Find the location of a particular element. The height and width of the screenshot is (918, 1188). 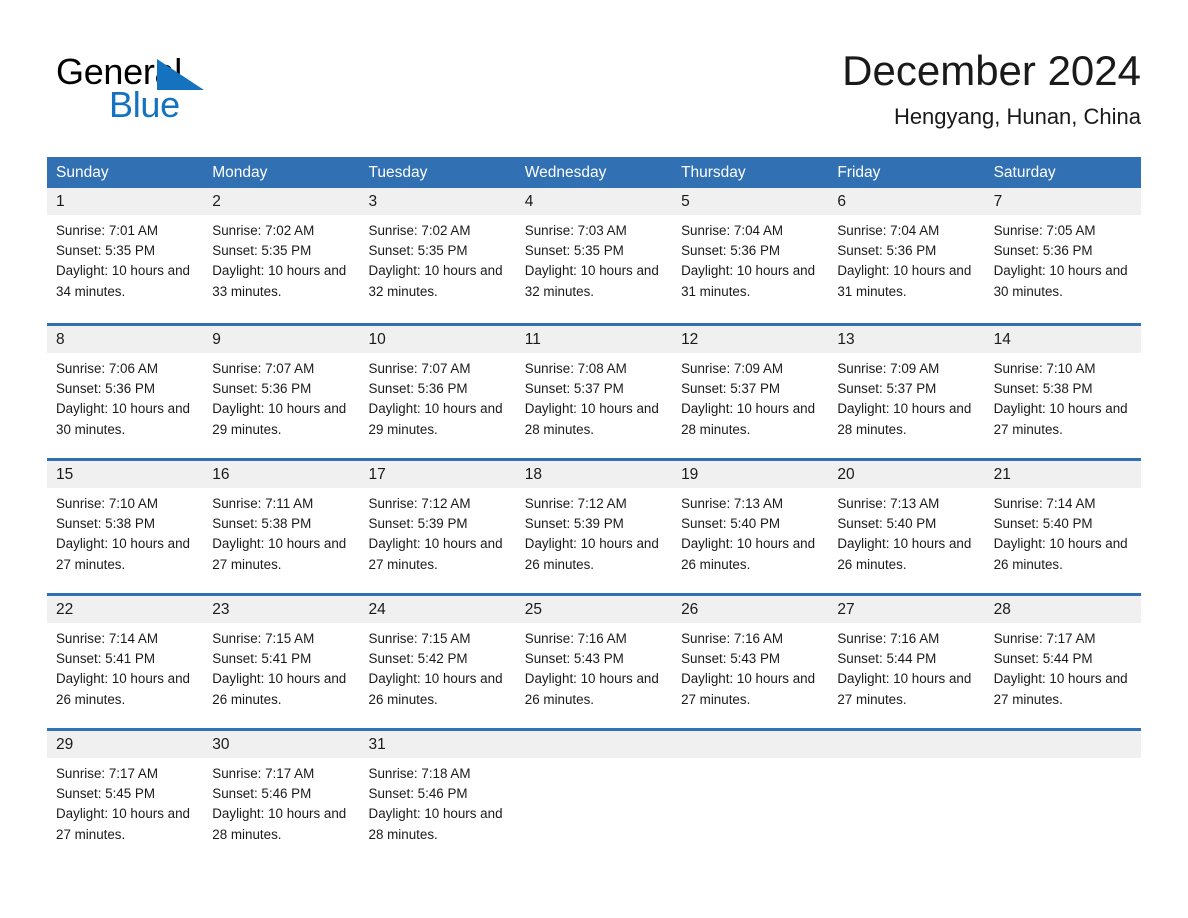

daylight-text: Daylight: 10 hours and 34 minutes. is located at coordinates (123, 281).